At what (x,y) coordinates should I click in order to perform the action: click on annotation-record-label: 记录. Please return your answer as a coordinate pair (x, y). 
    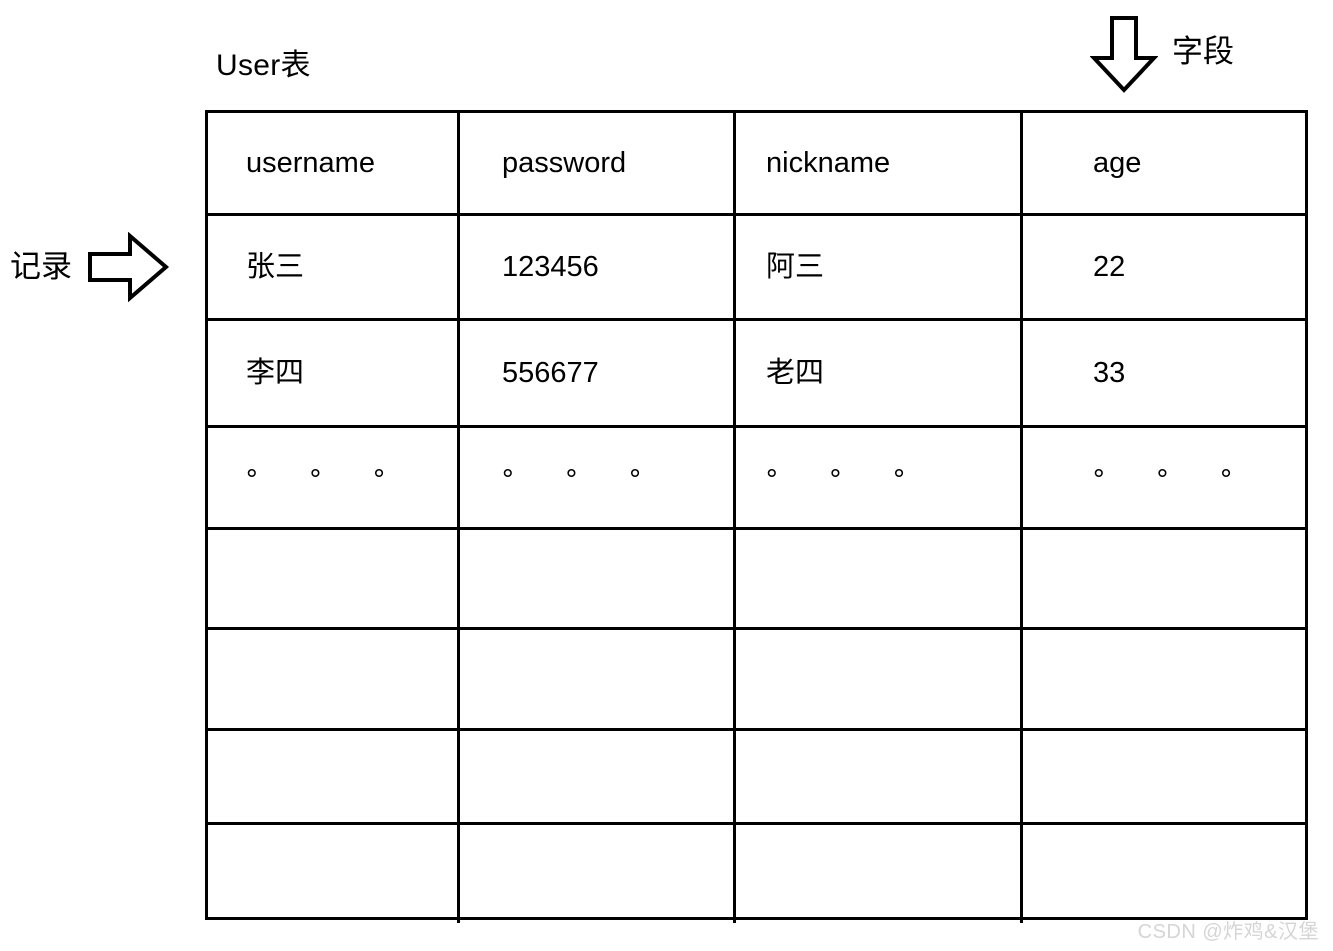
    Looking at the image, I should click on (41, 266).